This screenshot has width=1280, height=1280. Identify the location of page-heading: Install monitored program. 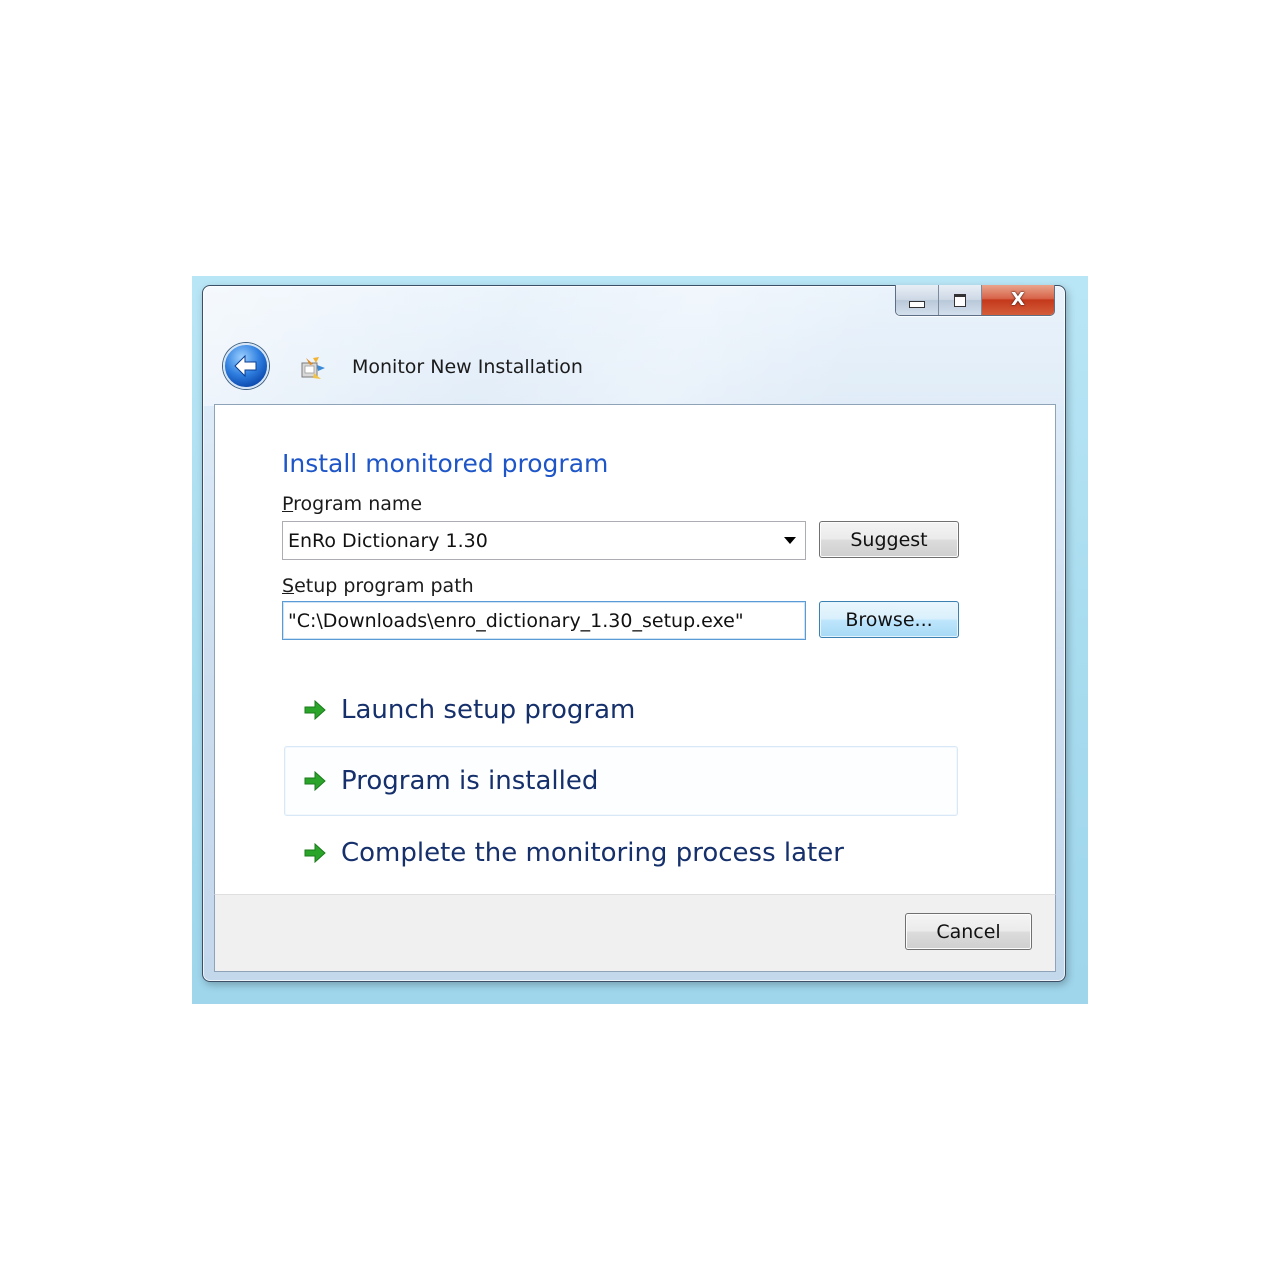
(445, 463).